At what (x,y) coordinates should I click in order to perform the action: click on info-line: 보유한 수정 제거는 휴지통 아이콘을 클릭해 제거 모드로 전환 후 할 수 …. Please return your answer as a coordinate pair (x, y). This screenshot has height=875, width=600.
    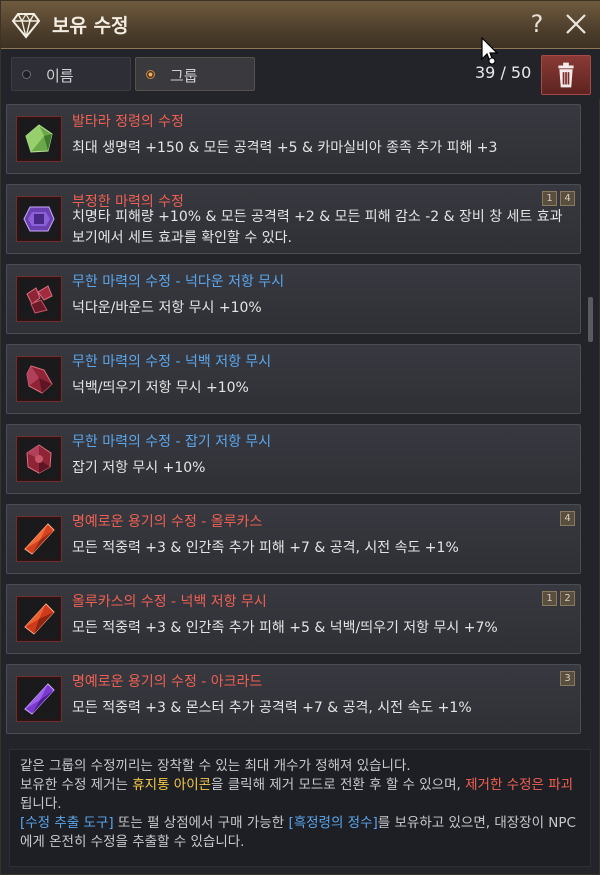
    Looking at the image, I should click on (300, 795).